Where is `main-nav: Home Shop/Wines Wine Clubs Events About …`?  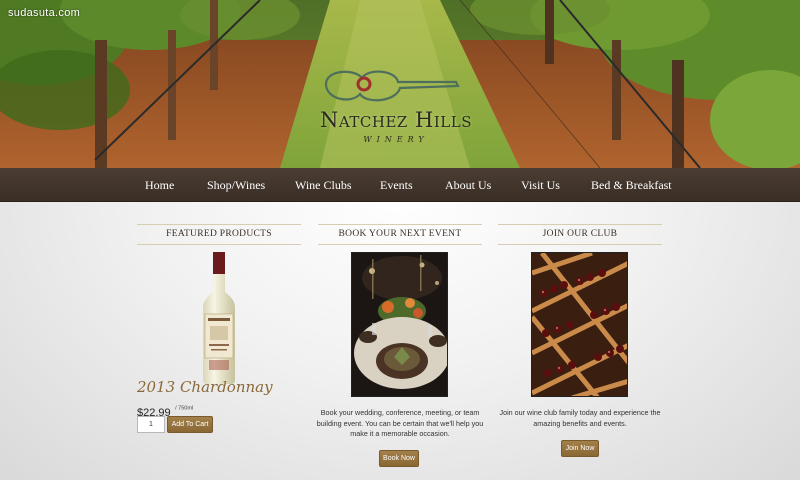
main-nav: Home Shop/Wines Wine Clubs Events About … is located at coordinates (400, 185).